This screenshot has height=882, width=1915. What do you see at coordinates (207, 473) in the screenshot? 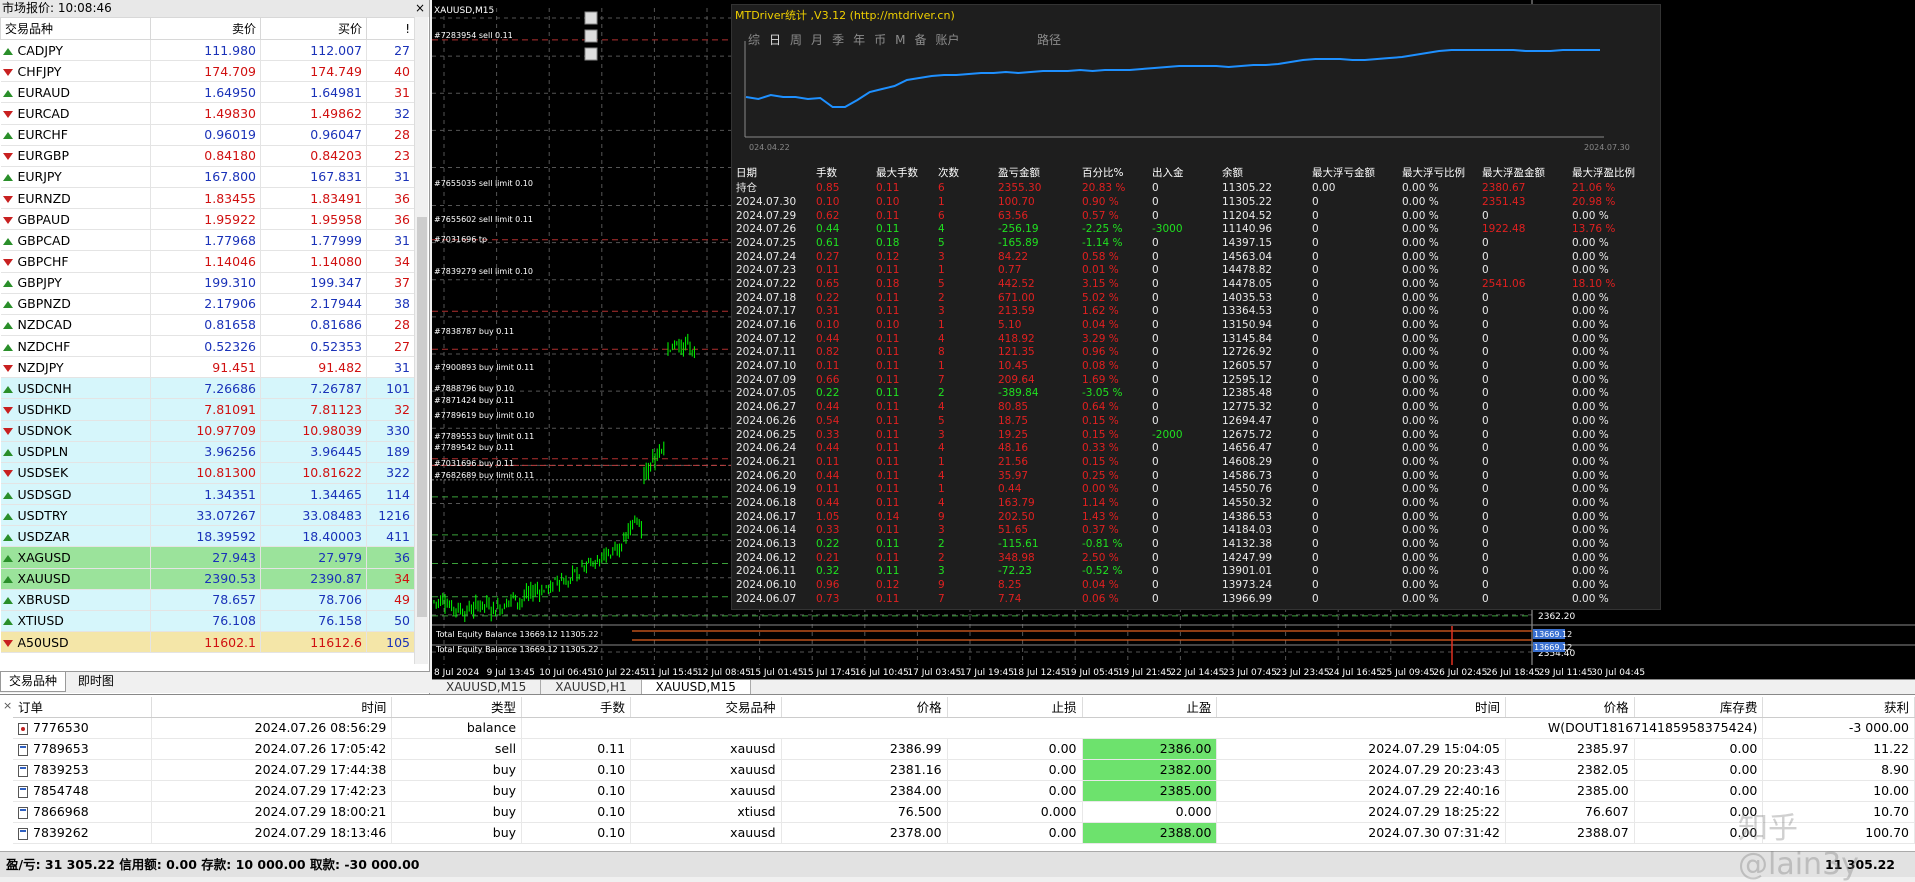
I see `market-watch-row: USDSEK 10.81300 10.81622 322` at bounding box center [207, 473].